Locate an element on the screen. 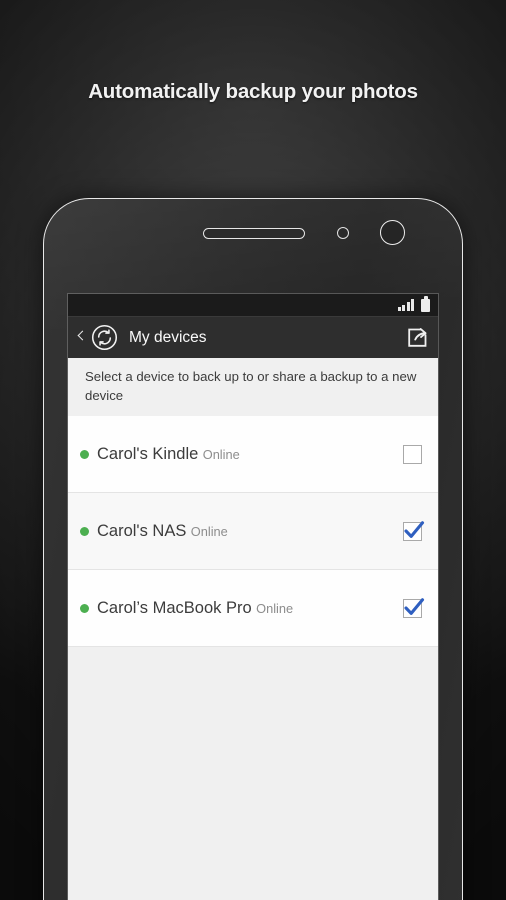  device-row: Carol's Kindle Online is located at coordinates (253, 454).